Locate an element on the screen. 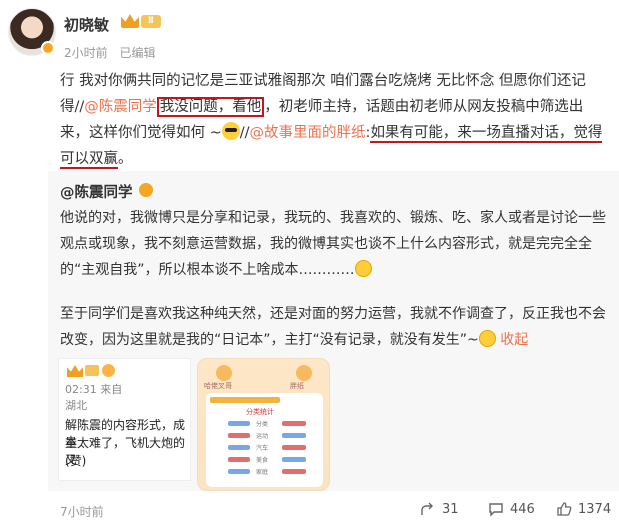  level-badge-icon is located at coordinates (92, 370).